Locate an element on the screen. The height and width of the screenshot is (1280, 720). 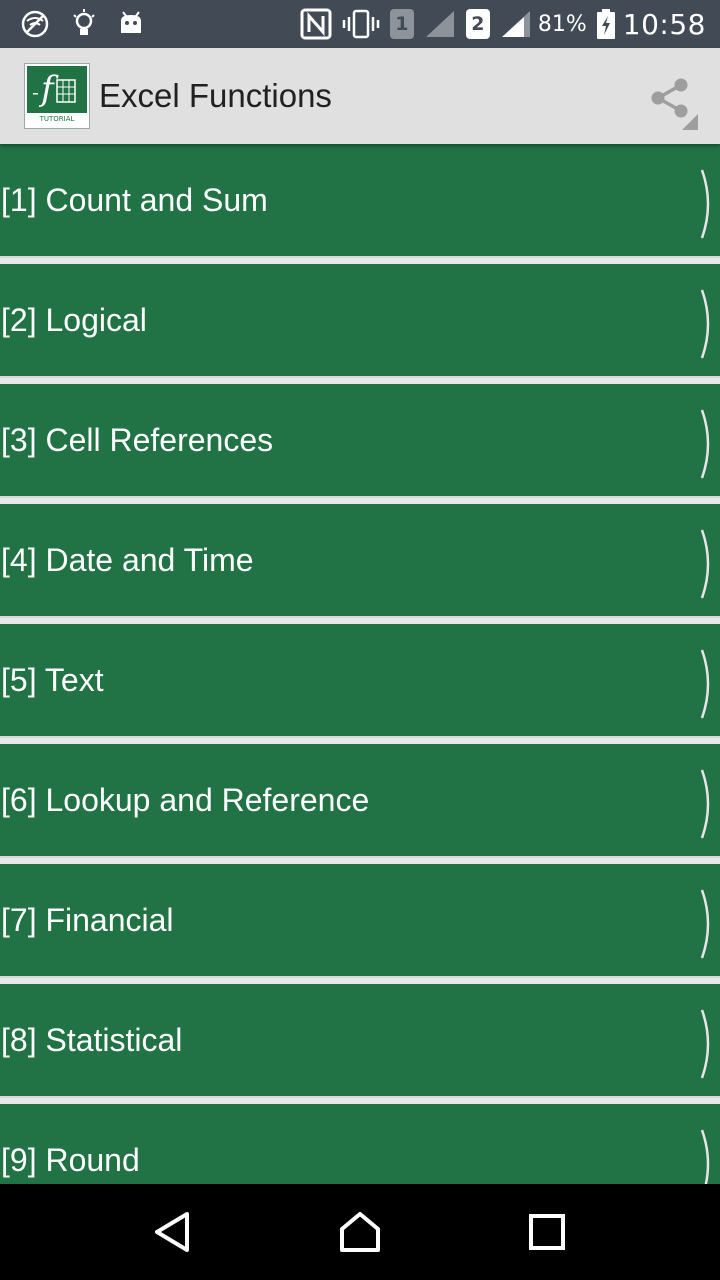
recents-button is located at coordinates (547, 1232).